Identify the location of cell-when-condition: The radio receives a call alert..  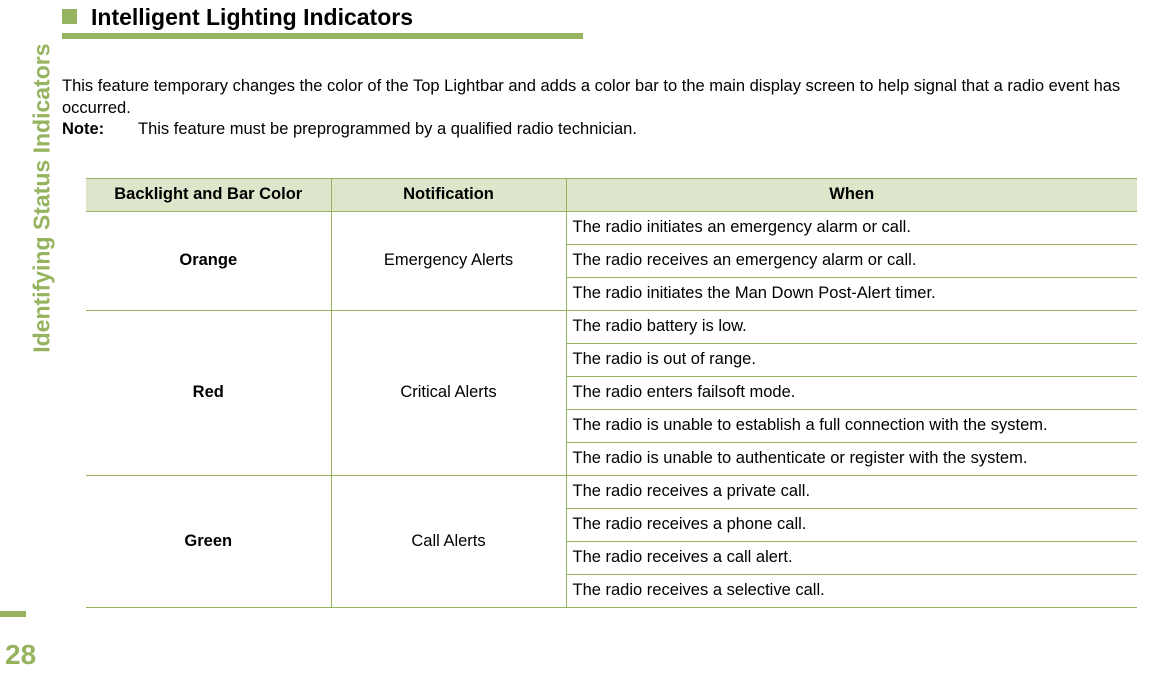
(851, 558).